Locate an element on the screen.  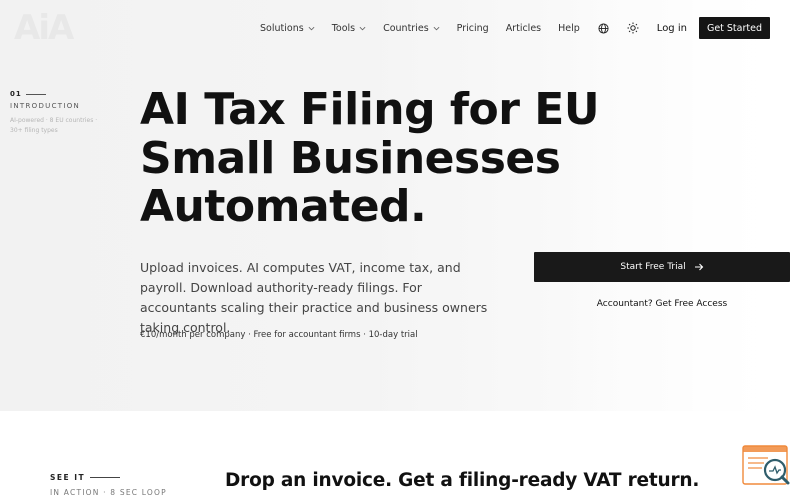
demo-label: SEE IT is located at coordinates (68, 477).